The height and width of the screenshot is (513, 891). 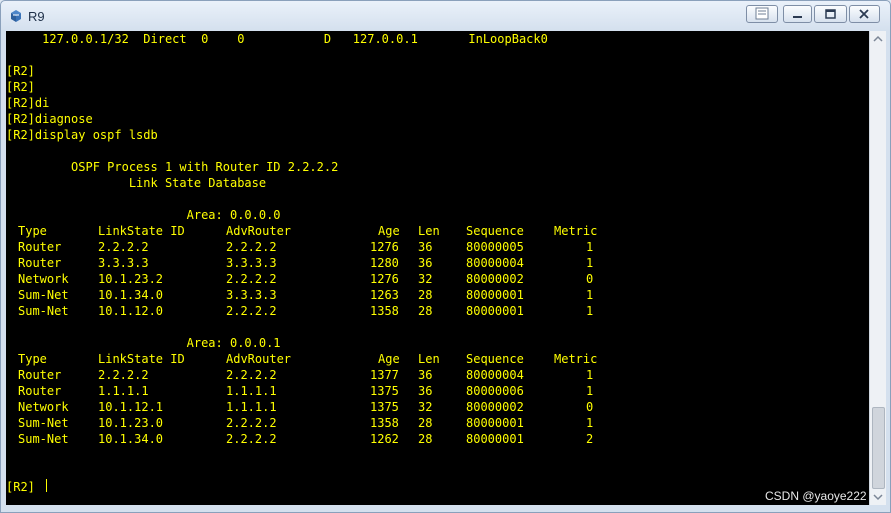 What do you see at coordinates (131, 423) in the screenshot?
I see `cell-linkstate-id: 10.1.23.0` at bounding box center [131, 423].